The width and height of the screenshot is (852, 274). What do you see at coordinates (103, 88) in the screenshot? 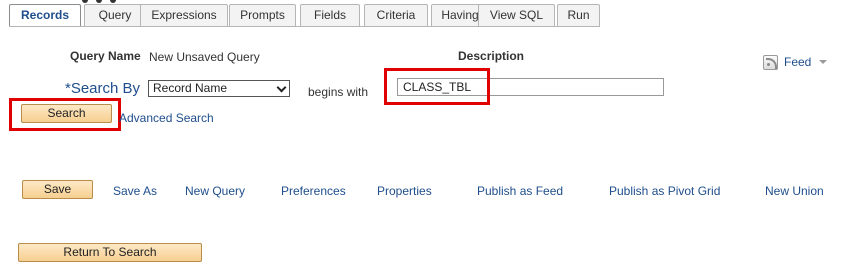
I see `search-by-label: *Search By` at bounding box center [103, 88].